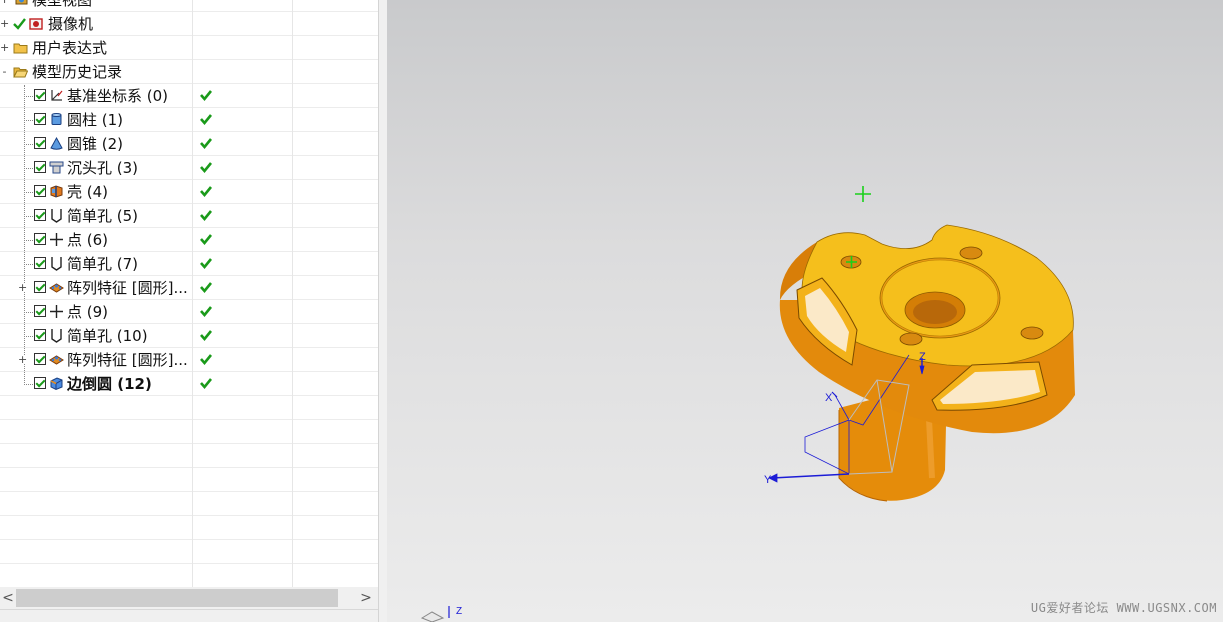  Describe the element at coordinates (189, 144) in the screenshot. I see `tree-row-cone: 圆锥 (2)` at that location.